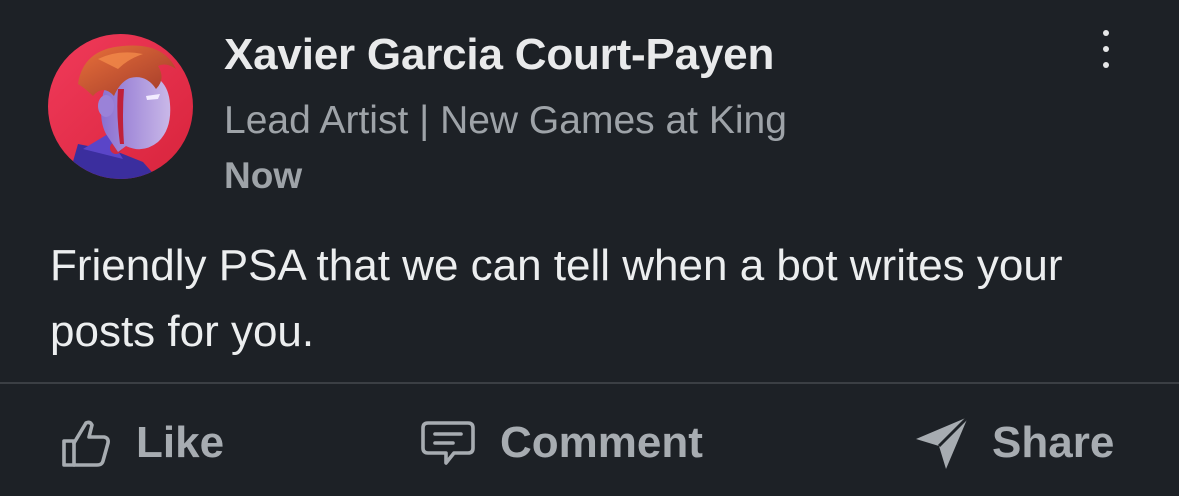  I want to click on like-label: Like, so click(180, 442).